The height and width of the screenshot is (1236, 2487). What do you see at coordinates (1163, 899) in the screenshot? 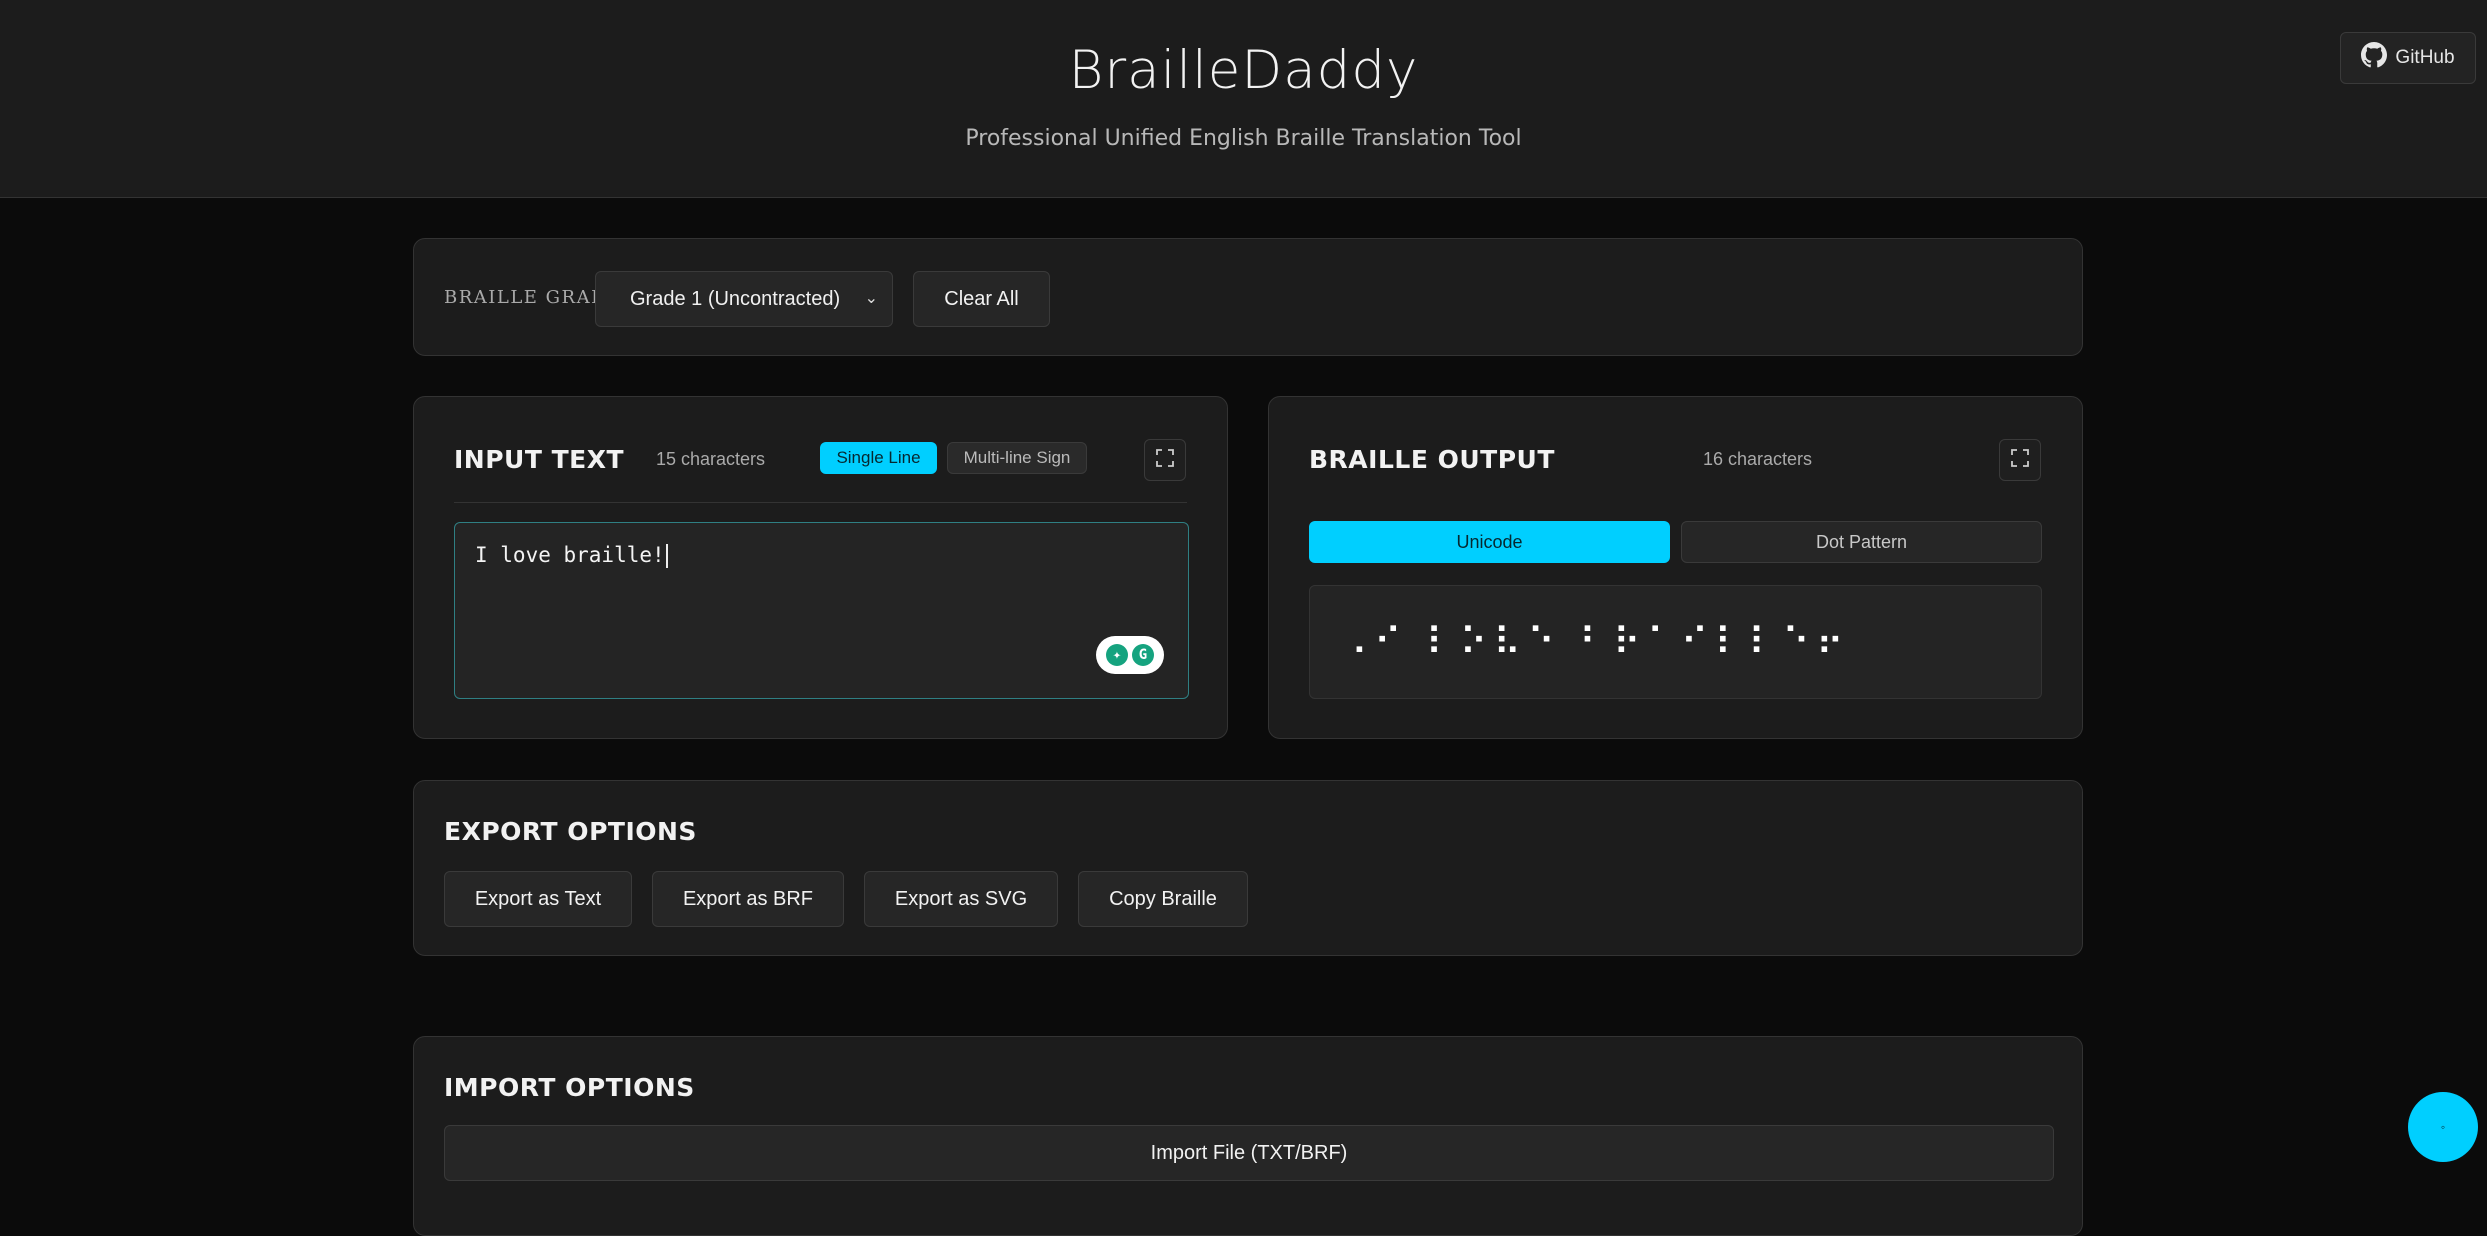
I see `copy-braille-button: Copy Braille` at bounding box center [1163, 899].